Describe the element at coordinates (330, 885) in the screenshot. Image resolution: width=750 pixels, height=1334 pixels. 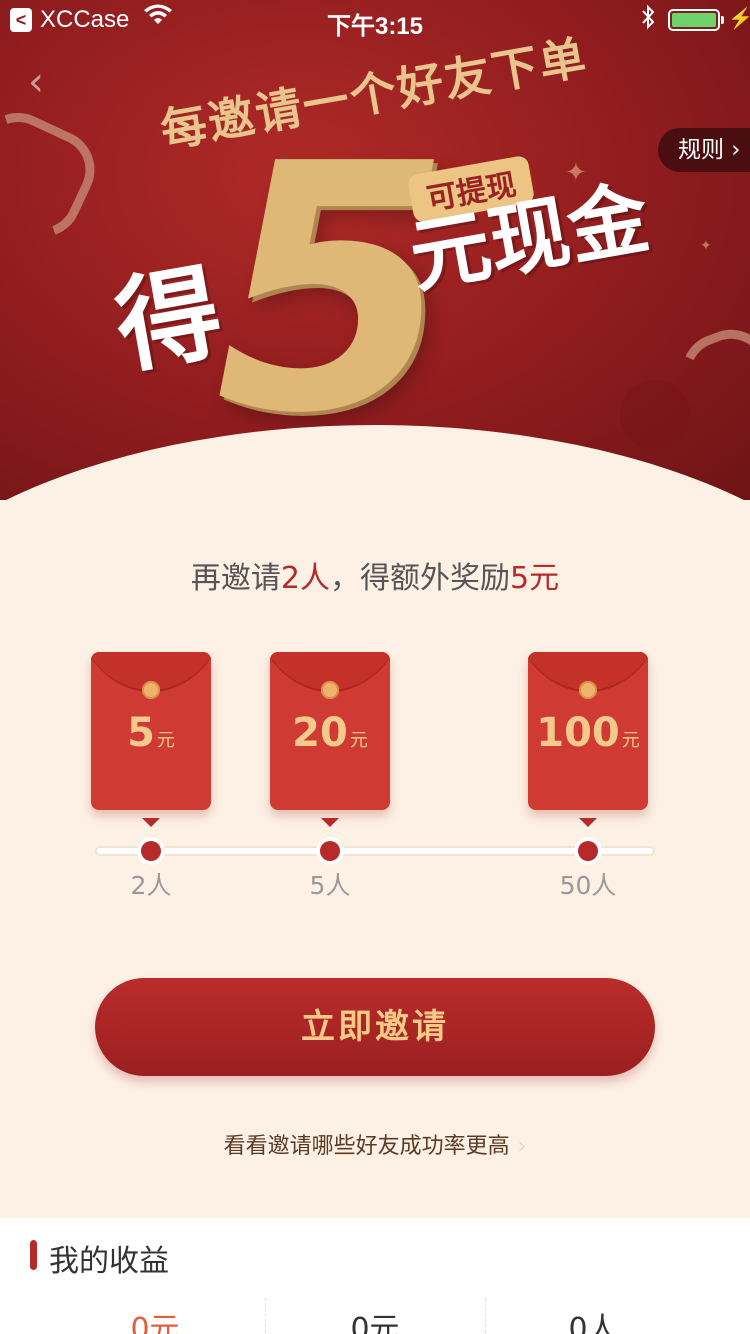
I see `tier-people-label: 5人` at that location.